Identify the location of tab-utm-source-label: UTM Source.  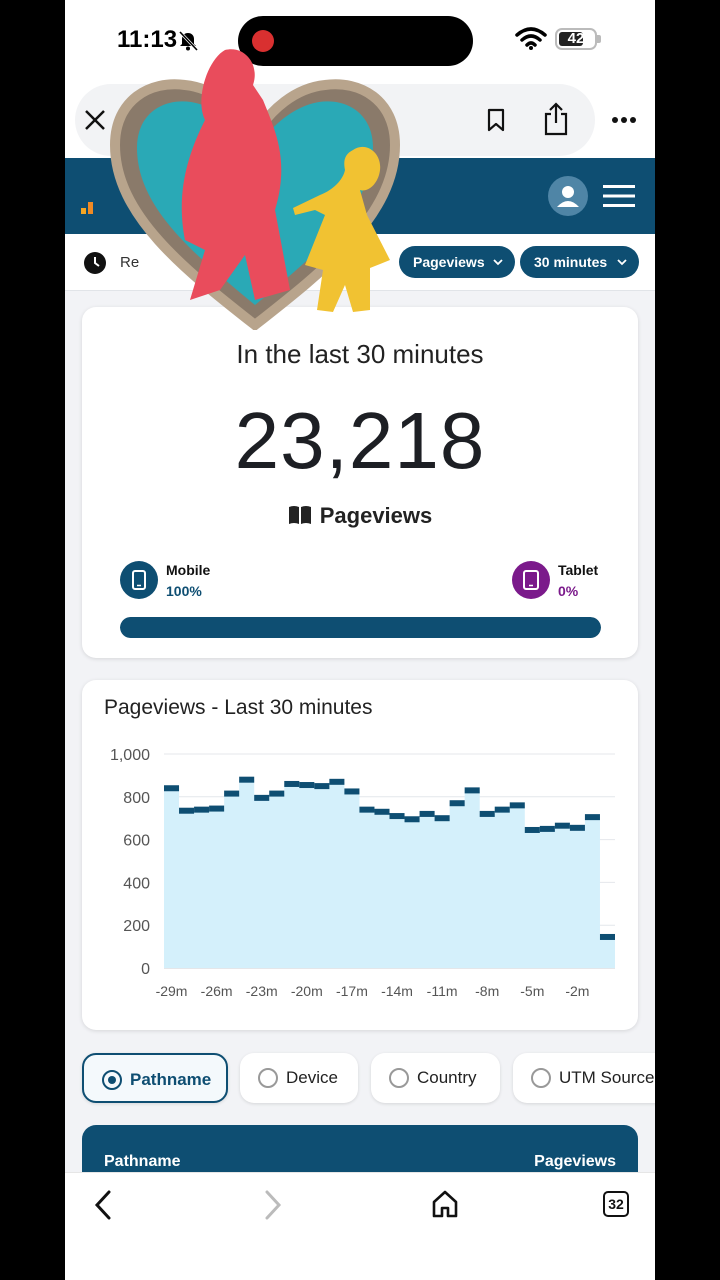
(607, 1077).